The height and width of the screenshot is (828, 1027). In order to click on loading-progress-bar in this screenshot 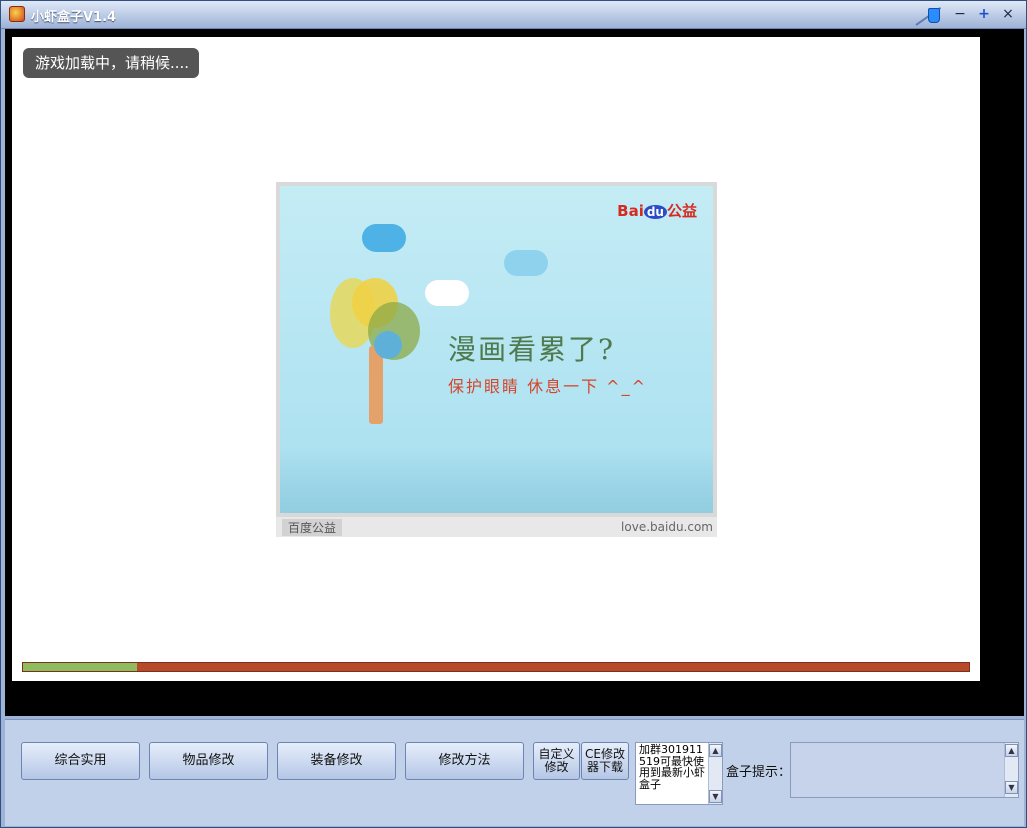, I will do `click(496, 667)`.